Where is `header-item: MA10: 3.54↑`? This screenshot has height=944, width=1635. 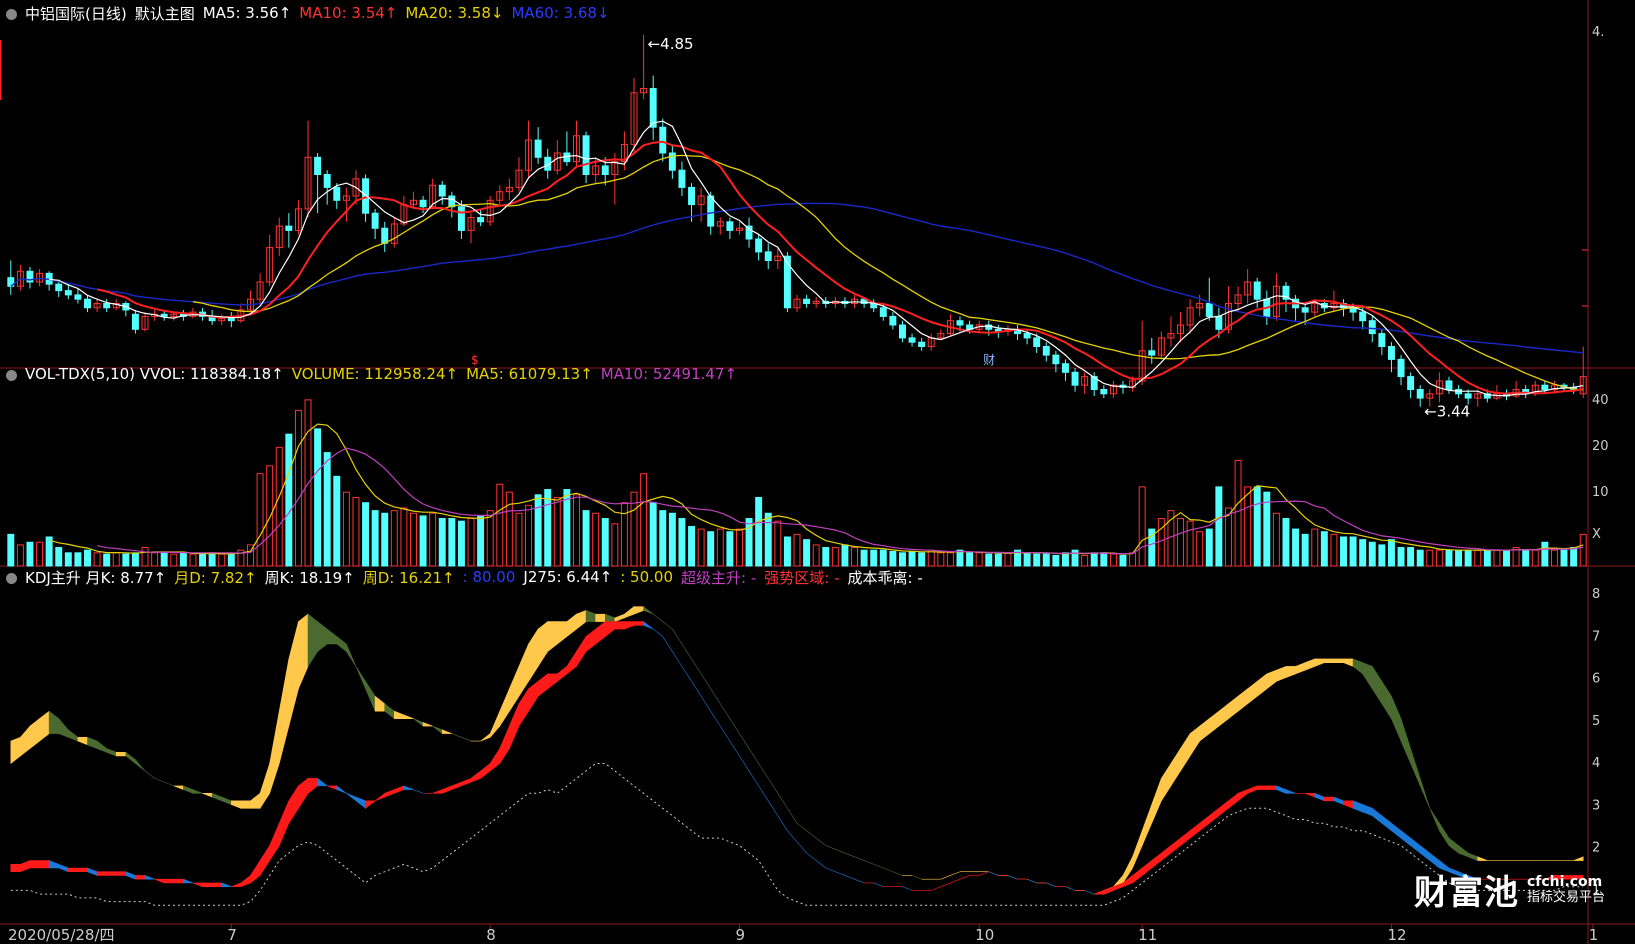 header-item: MA10: 3.54↑ is located at coordinates (348, 13).